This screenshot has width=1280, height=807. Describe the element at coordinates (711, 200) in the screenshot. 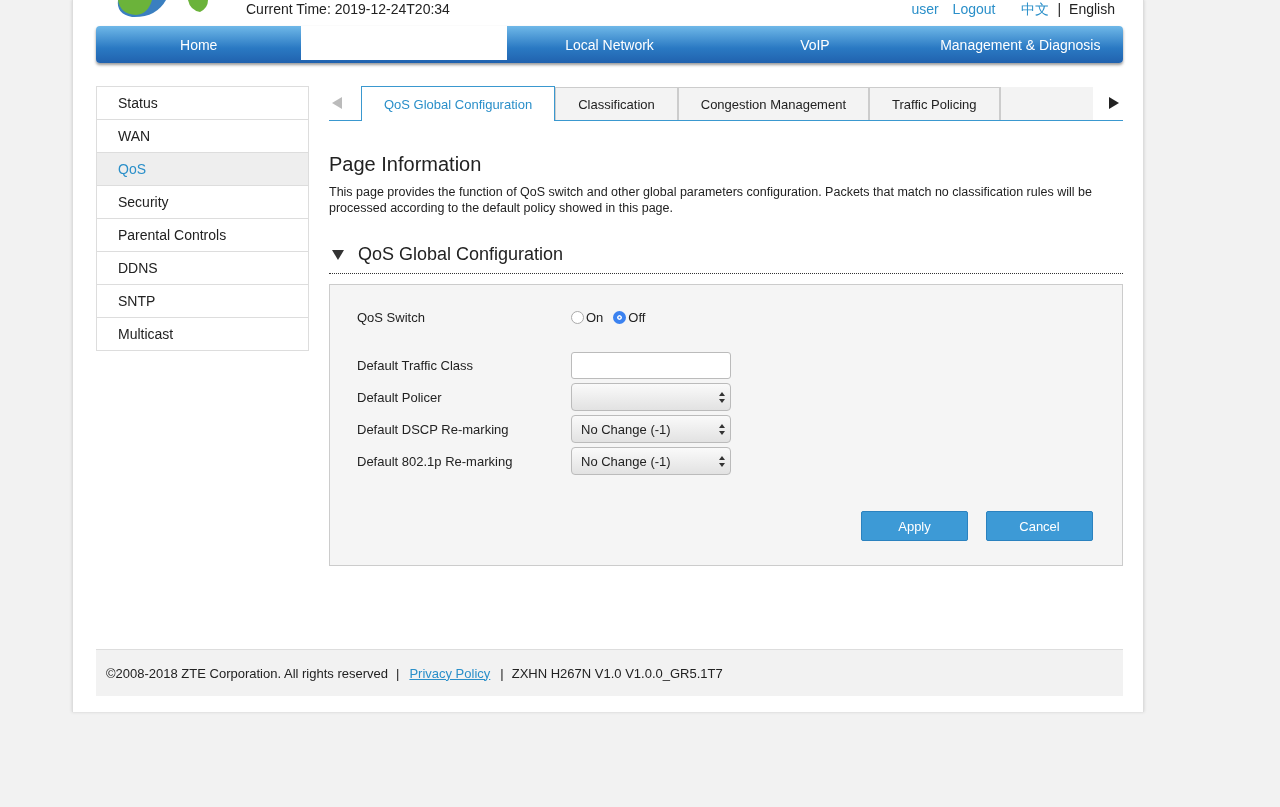

I see `page-description: This page provides the function of QoS switch and other global parameters configuration. Packets that match no classification rules will be processed according to the default policy showed in this page.` at that location.